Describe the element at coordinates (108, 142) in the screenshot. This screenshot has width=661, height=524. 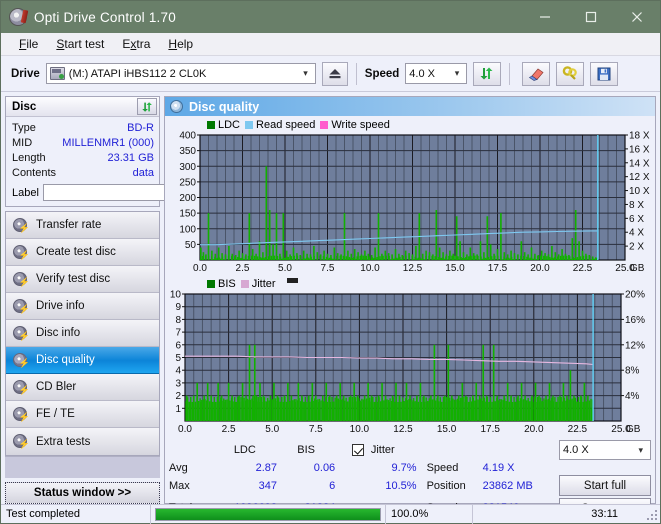
I see `disc-row-value: MILLENMR1 (000)` at that location.